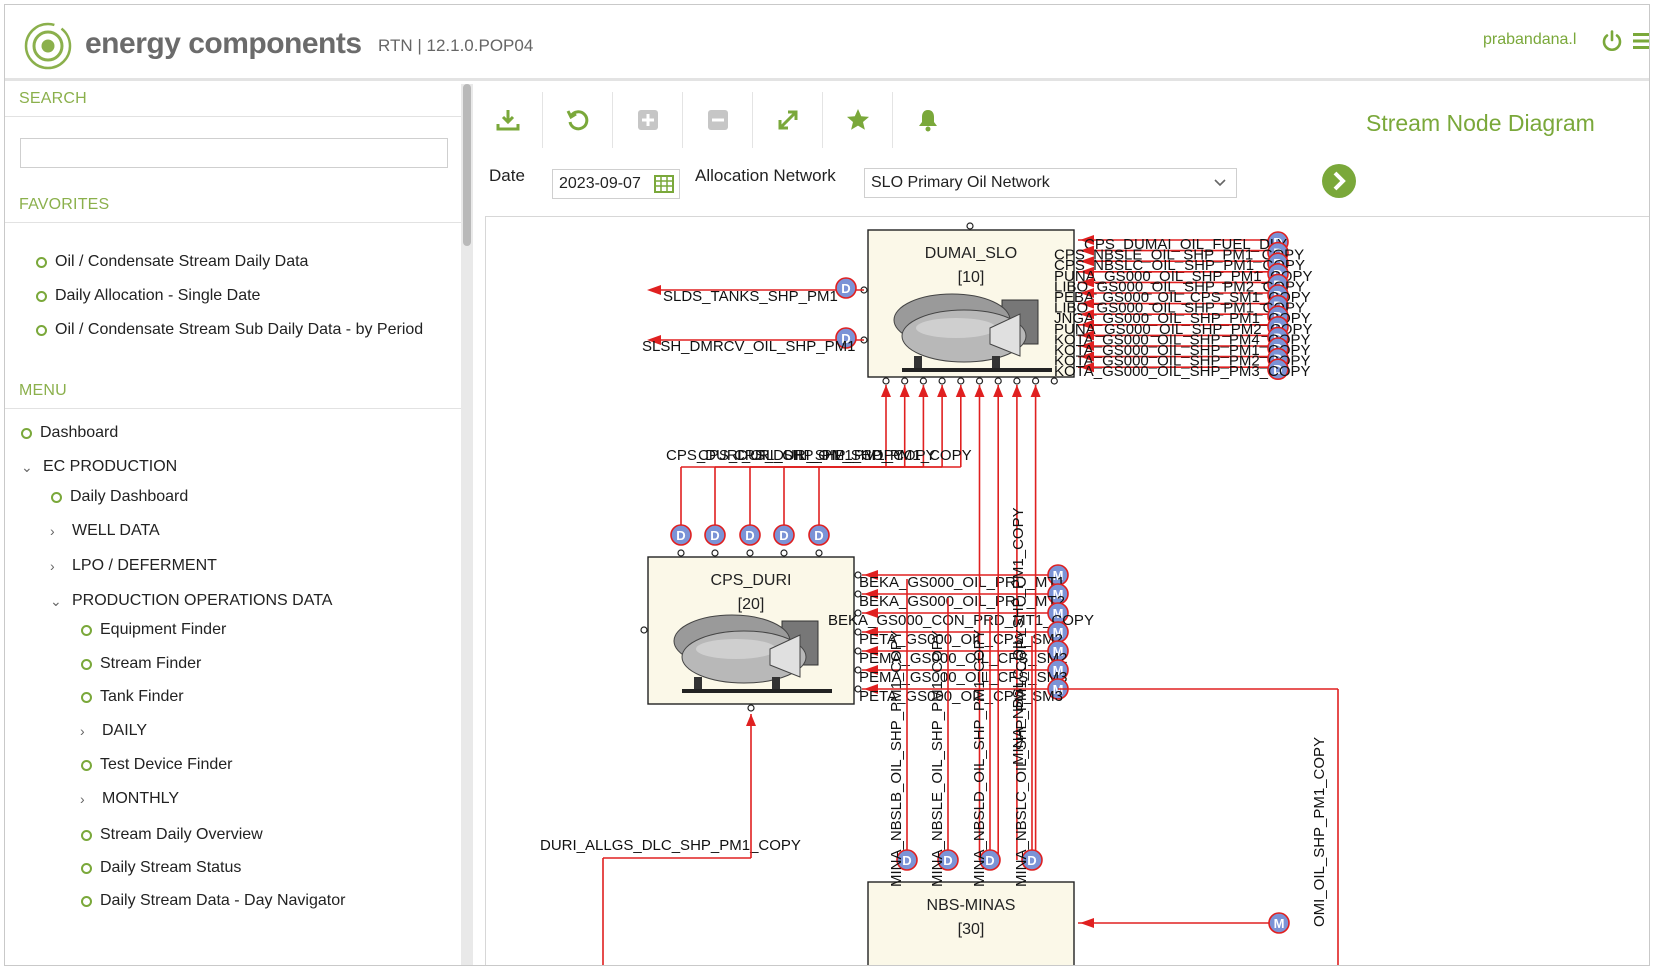 The height and width of the screenshot is (974, 1656). What do you see at coordinates (748, 346) in the screenshot?
I see `stream-label: SLSH_DMRCV_OIL_SHP_PM1` at bounding box center [748, 346].